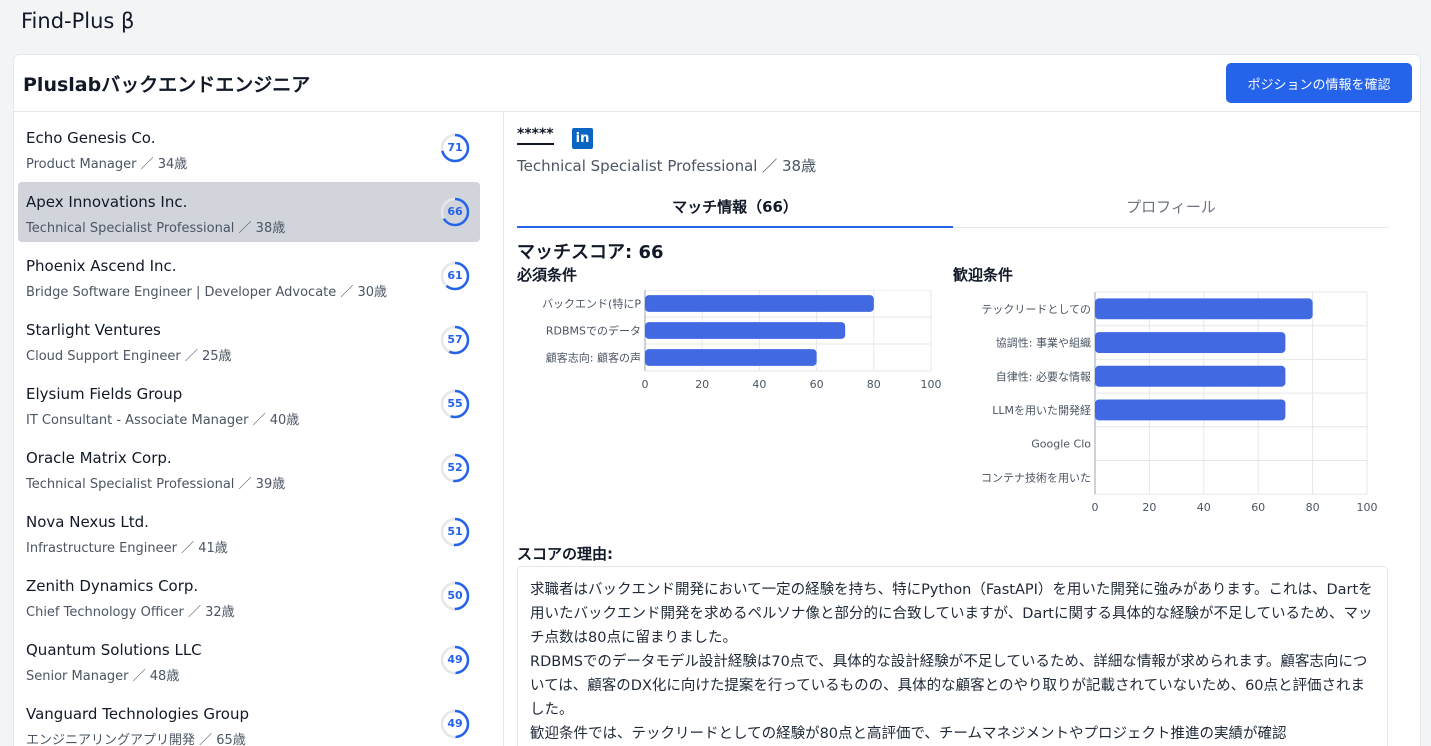 The image size is (1431, 746). Describe the element at coordinates (138, 714) in the screenshot. I see `candidate-company: Vanguard Technologies Group` at that location.